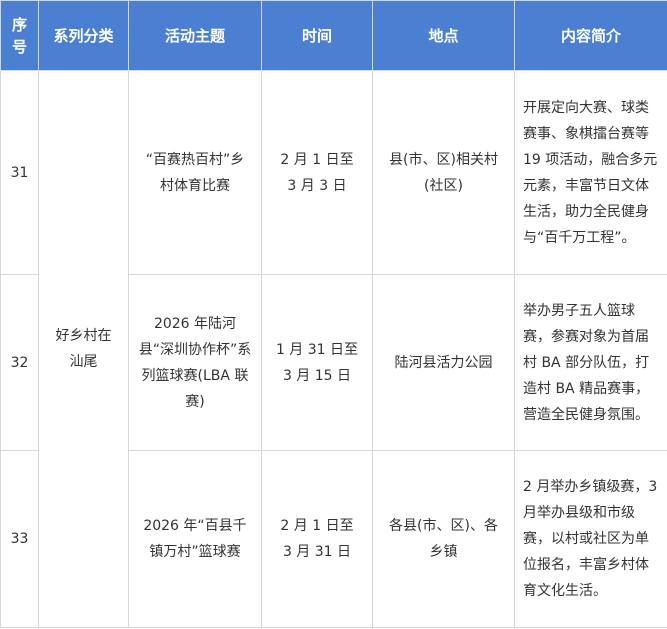  I want to click on row-number: 31, so click(19, 172).